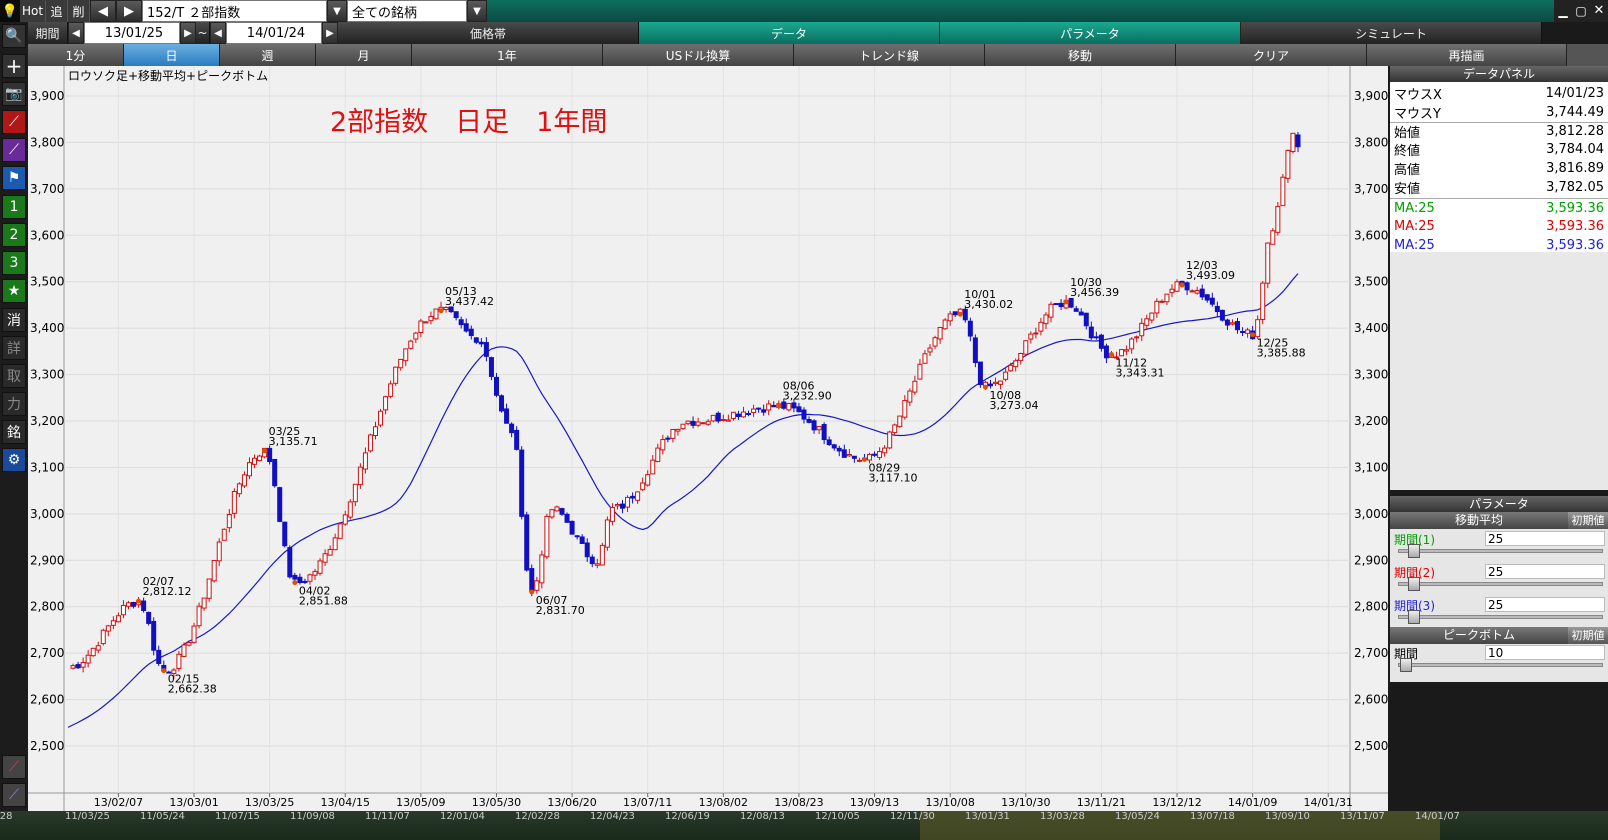 This screenshot has width=1608, height=840. I want to click on date-to-field: 14/01/24, so click(274, 33).